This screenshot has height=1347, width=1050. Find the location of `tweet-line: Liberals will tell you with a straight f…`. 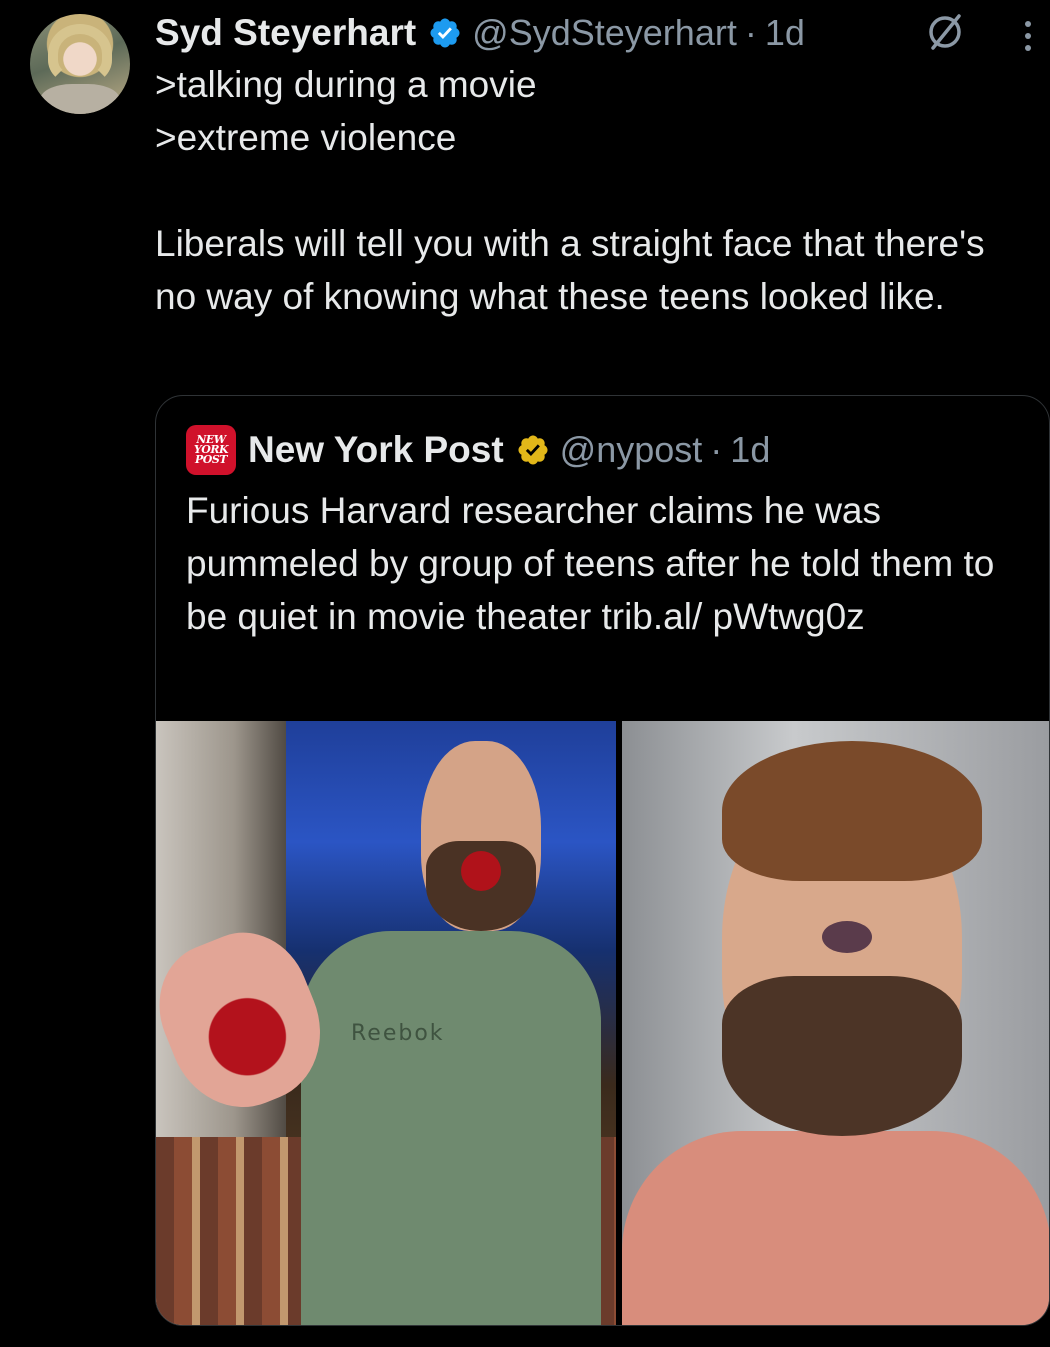

tweet-line: Liberals will tell you with a straight f… is located at coordinates (570, 270).